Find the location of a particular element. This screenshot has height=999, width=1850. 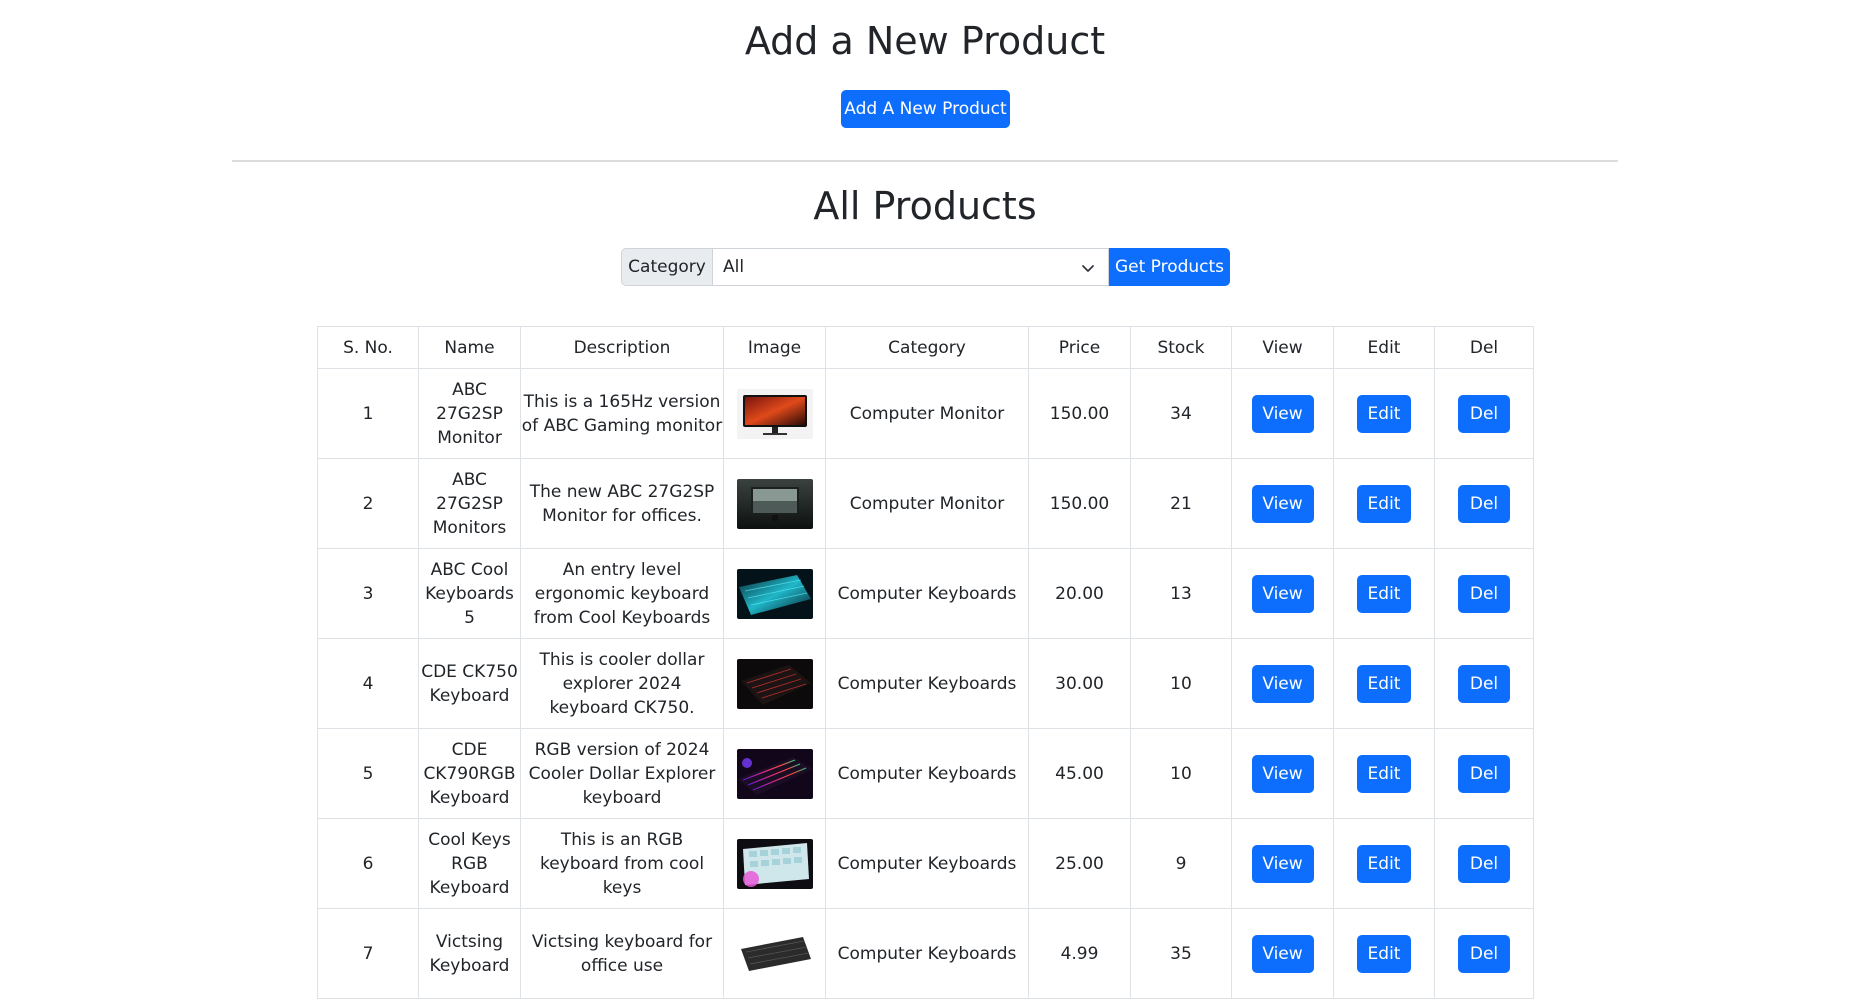

cell-sno: 5 is located at coordinates (368, 773).